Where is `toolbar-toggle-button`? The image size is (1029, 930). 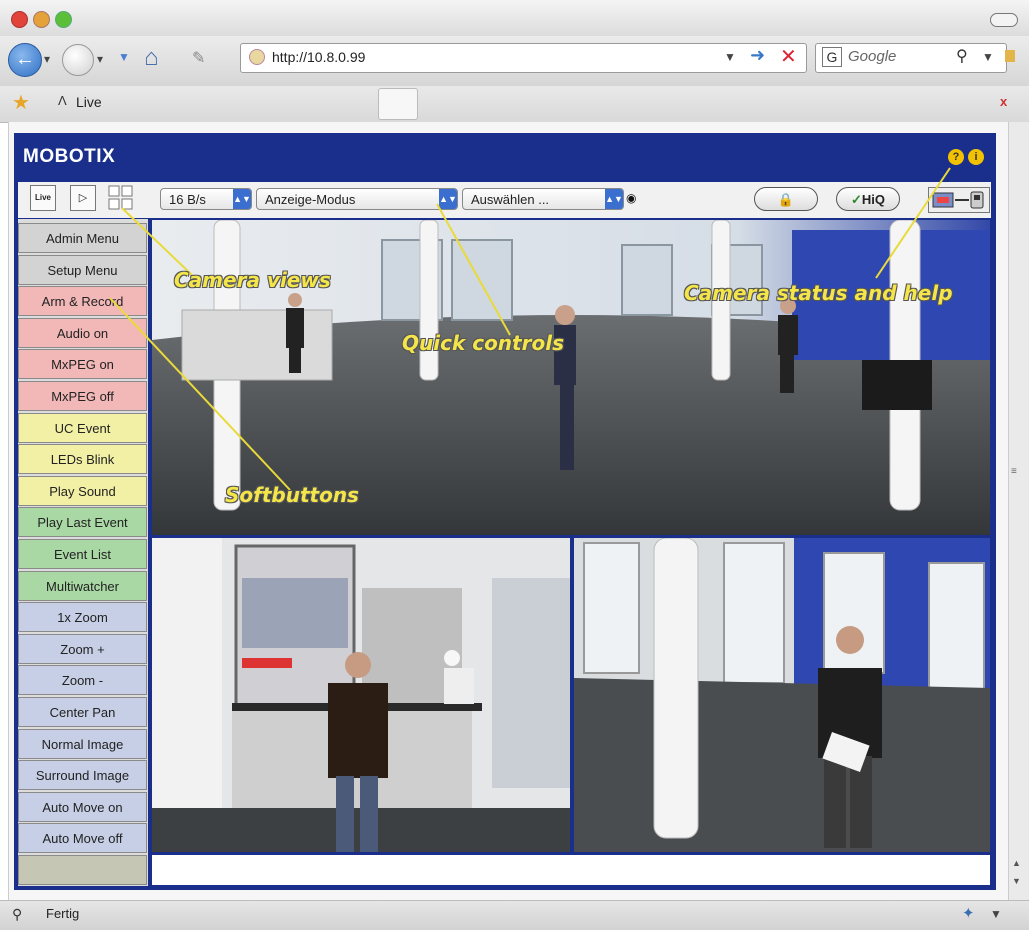
toolbar-toggle-button is located at coordinates (1004, 20).